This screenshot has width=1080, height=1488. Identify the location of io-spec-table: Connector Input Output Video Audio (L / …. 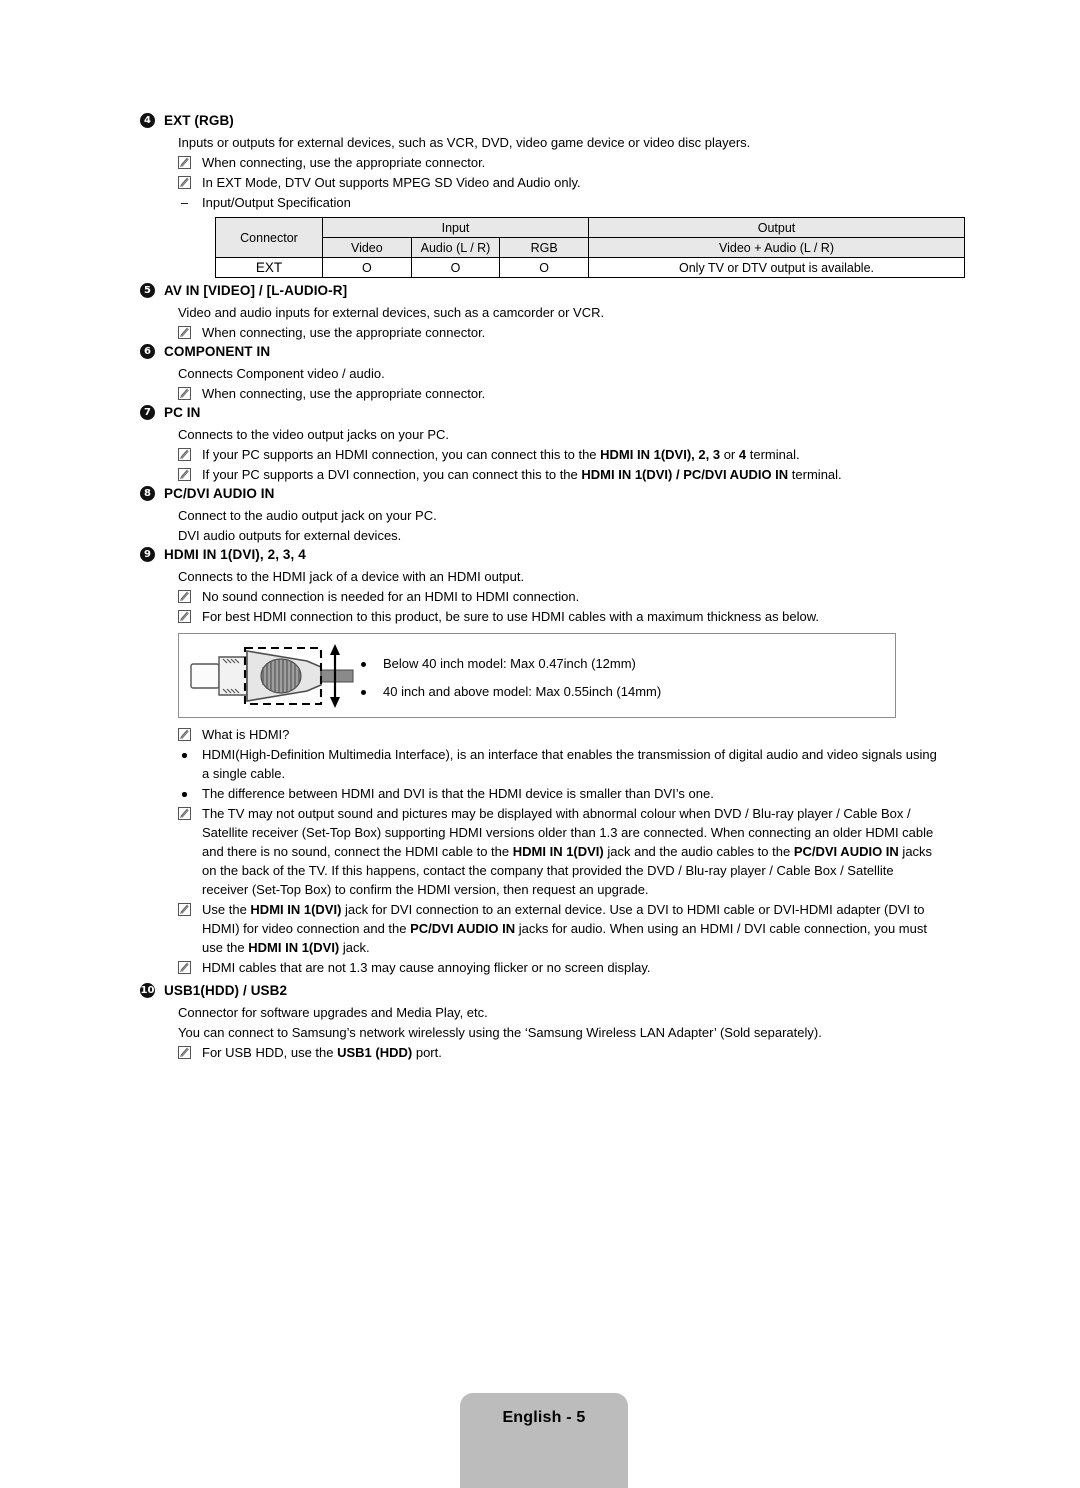
(590, 247).